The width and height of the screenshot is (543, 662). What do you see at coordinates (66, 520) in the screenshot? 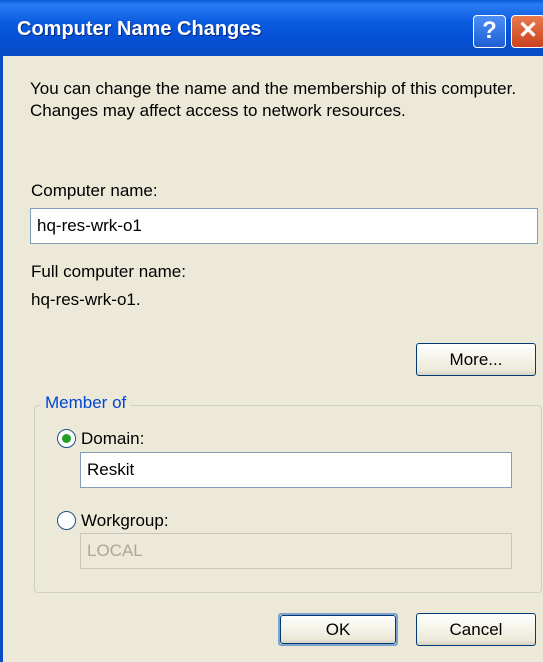
I see `workgroup-radio` at bounding box center [66, 520].